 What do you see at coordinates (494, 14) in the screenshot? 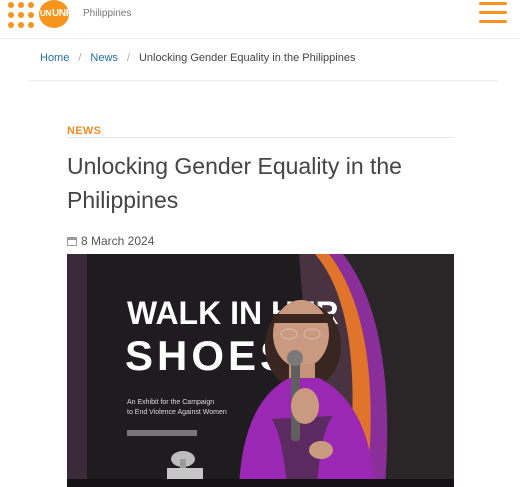
I see `hamburger-menu-icon` at bounding box center [494, 14].